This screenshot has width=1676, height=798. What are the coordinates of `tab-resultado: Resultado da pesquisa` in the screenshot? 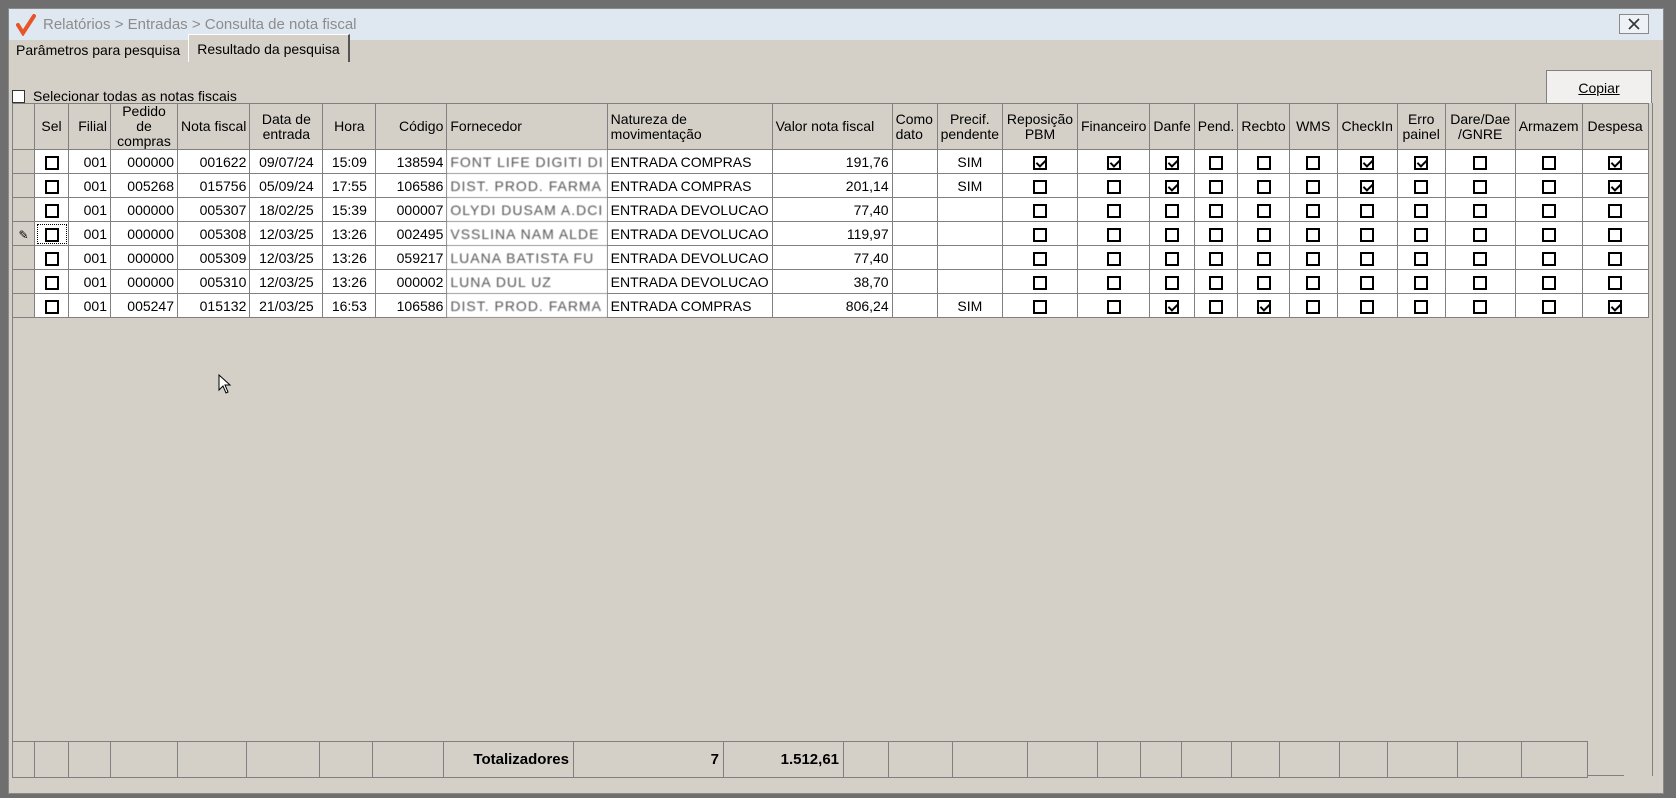 It's located at (269, 48).